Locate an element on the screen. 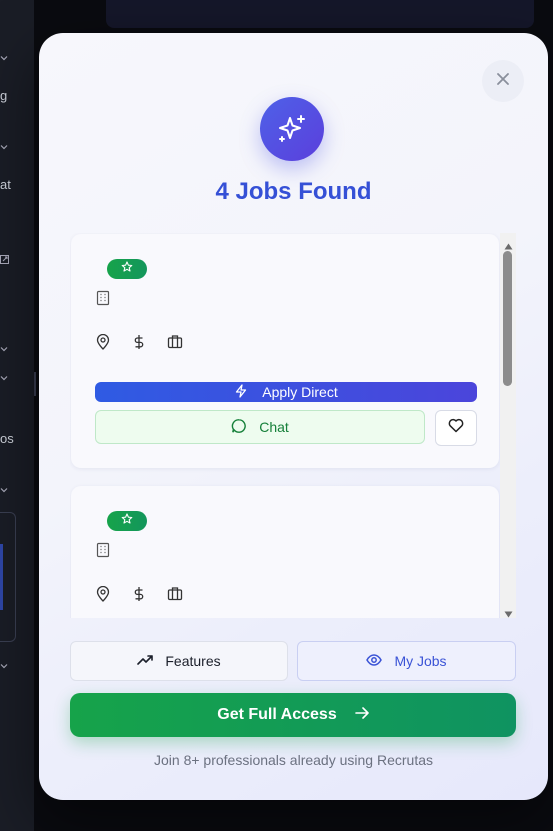  sidebar-item-label: g is located at coordinates (4, 95).